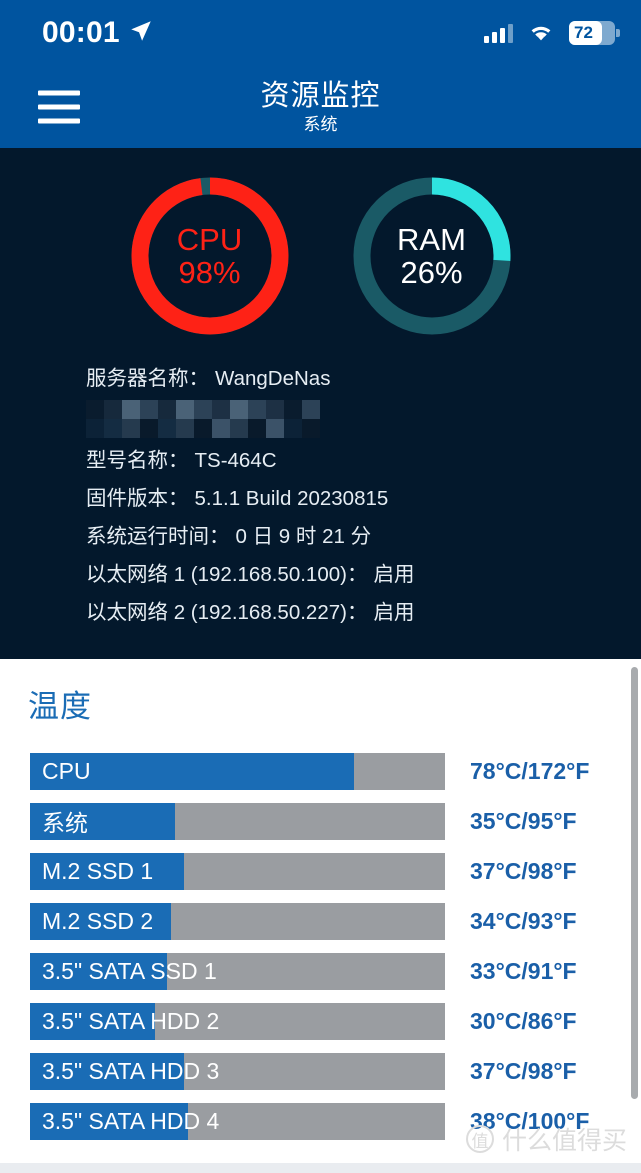  I want to click on temperature-row: M.2 SSD 2 34°C/93°F, so click(320, 921).